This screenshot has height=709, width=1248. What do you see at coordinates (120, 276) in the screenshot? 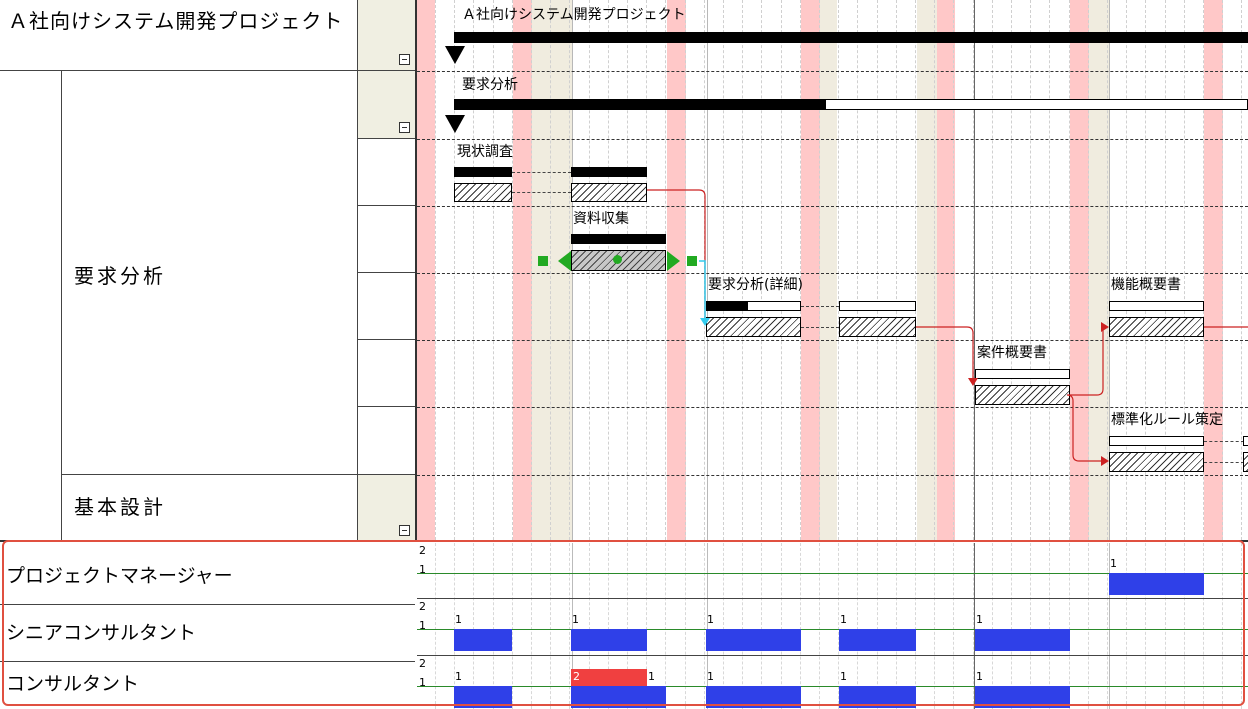
I see `wbs-phase-requirements-label: 要求分析` at bounding box center [120, 276].